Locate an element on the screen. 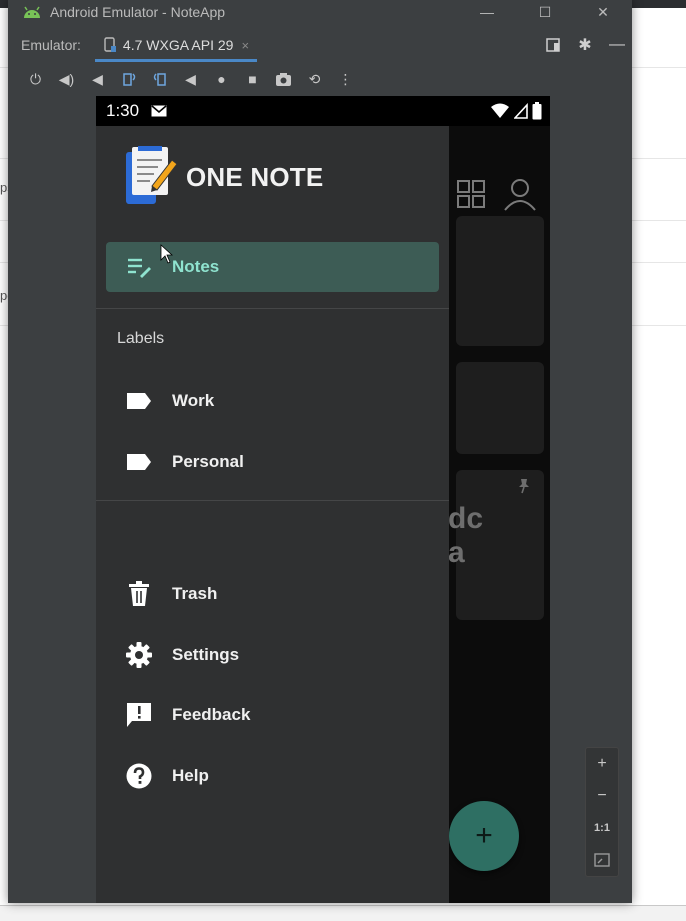 The image size is (686, 921). volume-up-icon: ◀) is located at coordinates (66, 79).